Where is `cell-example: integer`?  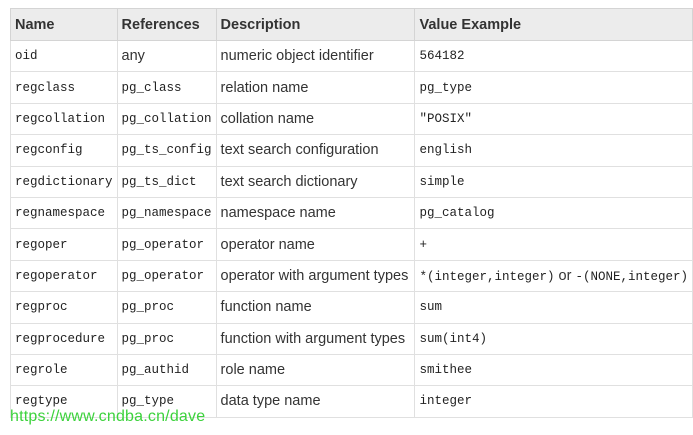
cell-example: integer is located at coordinates (553, 401).